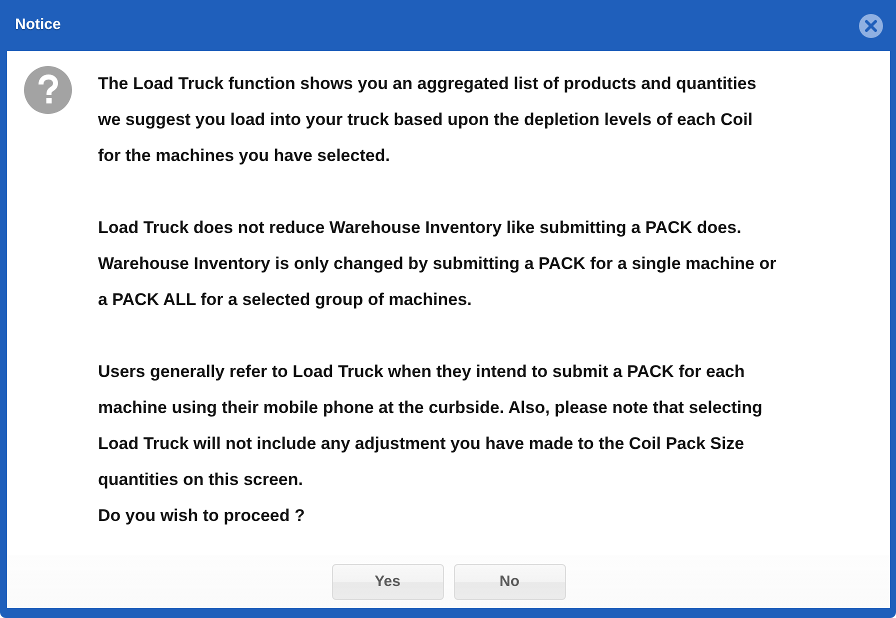  Describe the element at coordinates (428, 120) in the screenshot. I see `message-paragraph: The Load Truck function shows you an aggregated list of products and quantities we suggest you load into your truck based upon the depletion levels of each Coil for the machines you have selected.` at that location.